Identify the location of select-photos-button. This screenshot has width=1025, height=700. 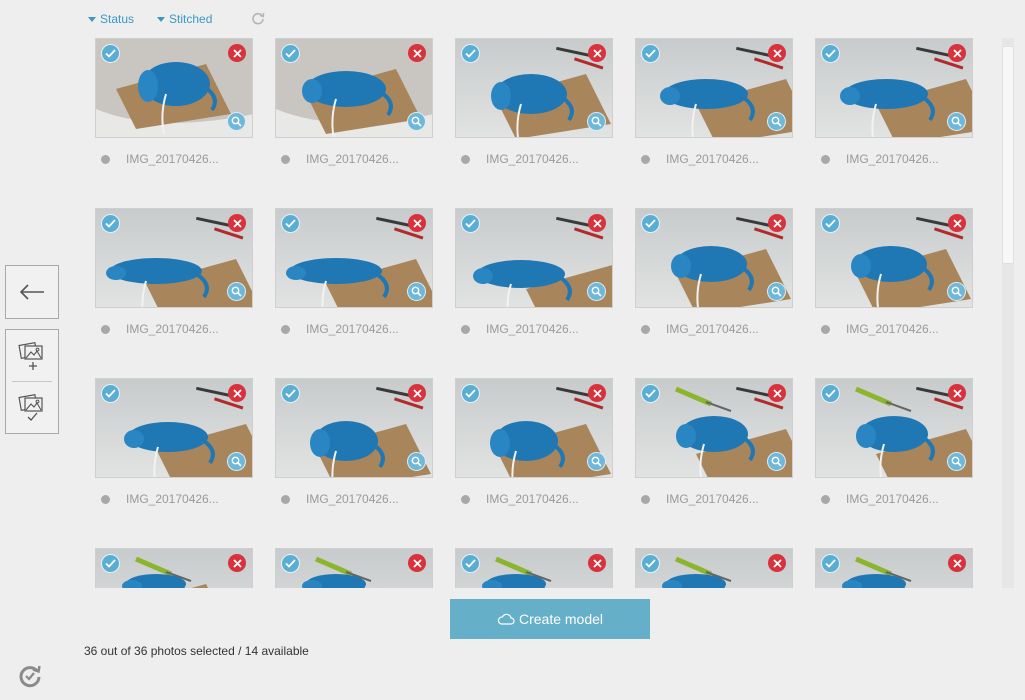
(32, 407).